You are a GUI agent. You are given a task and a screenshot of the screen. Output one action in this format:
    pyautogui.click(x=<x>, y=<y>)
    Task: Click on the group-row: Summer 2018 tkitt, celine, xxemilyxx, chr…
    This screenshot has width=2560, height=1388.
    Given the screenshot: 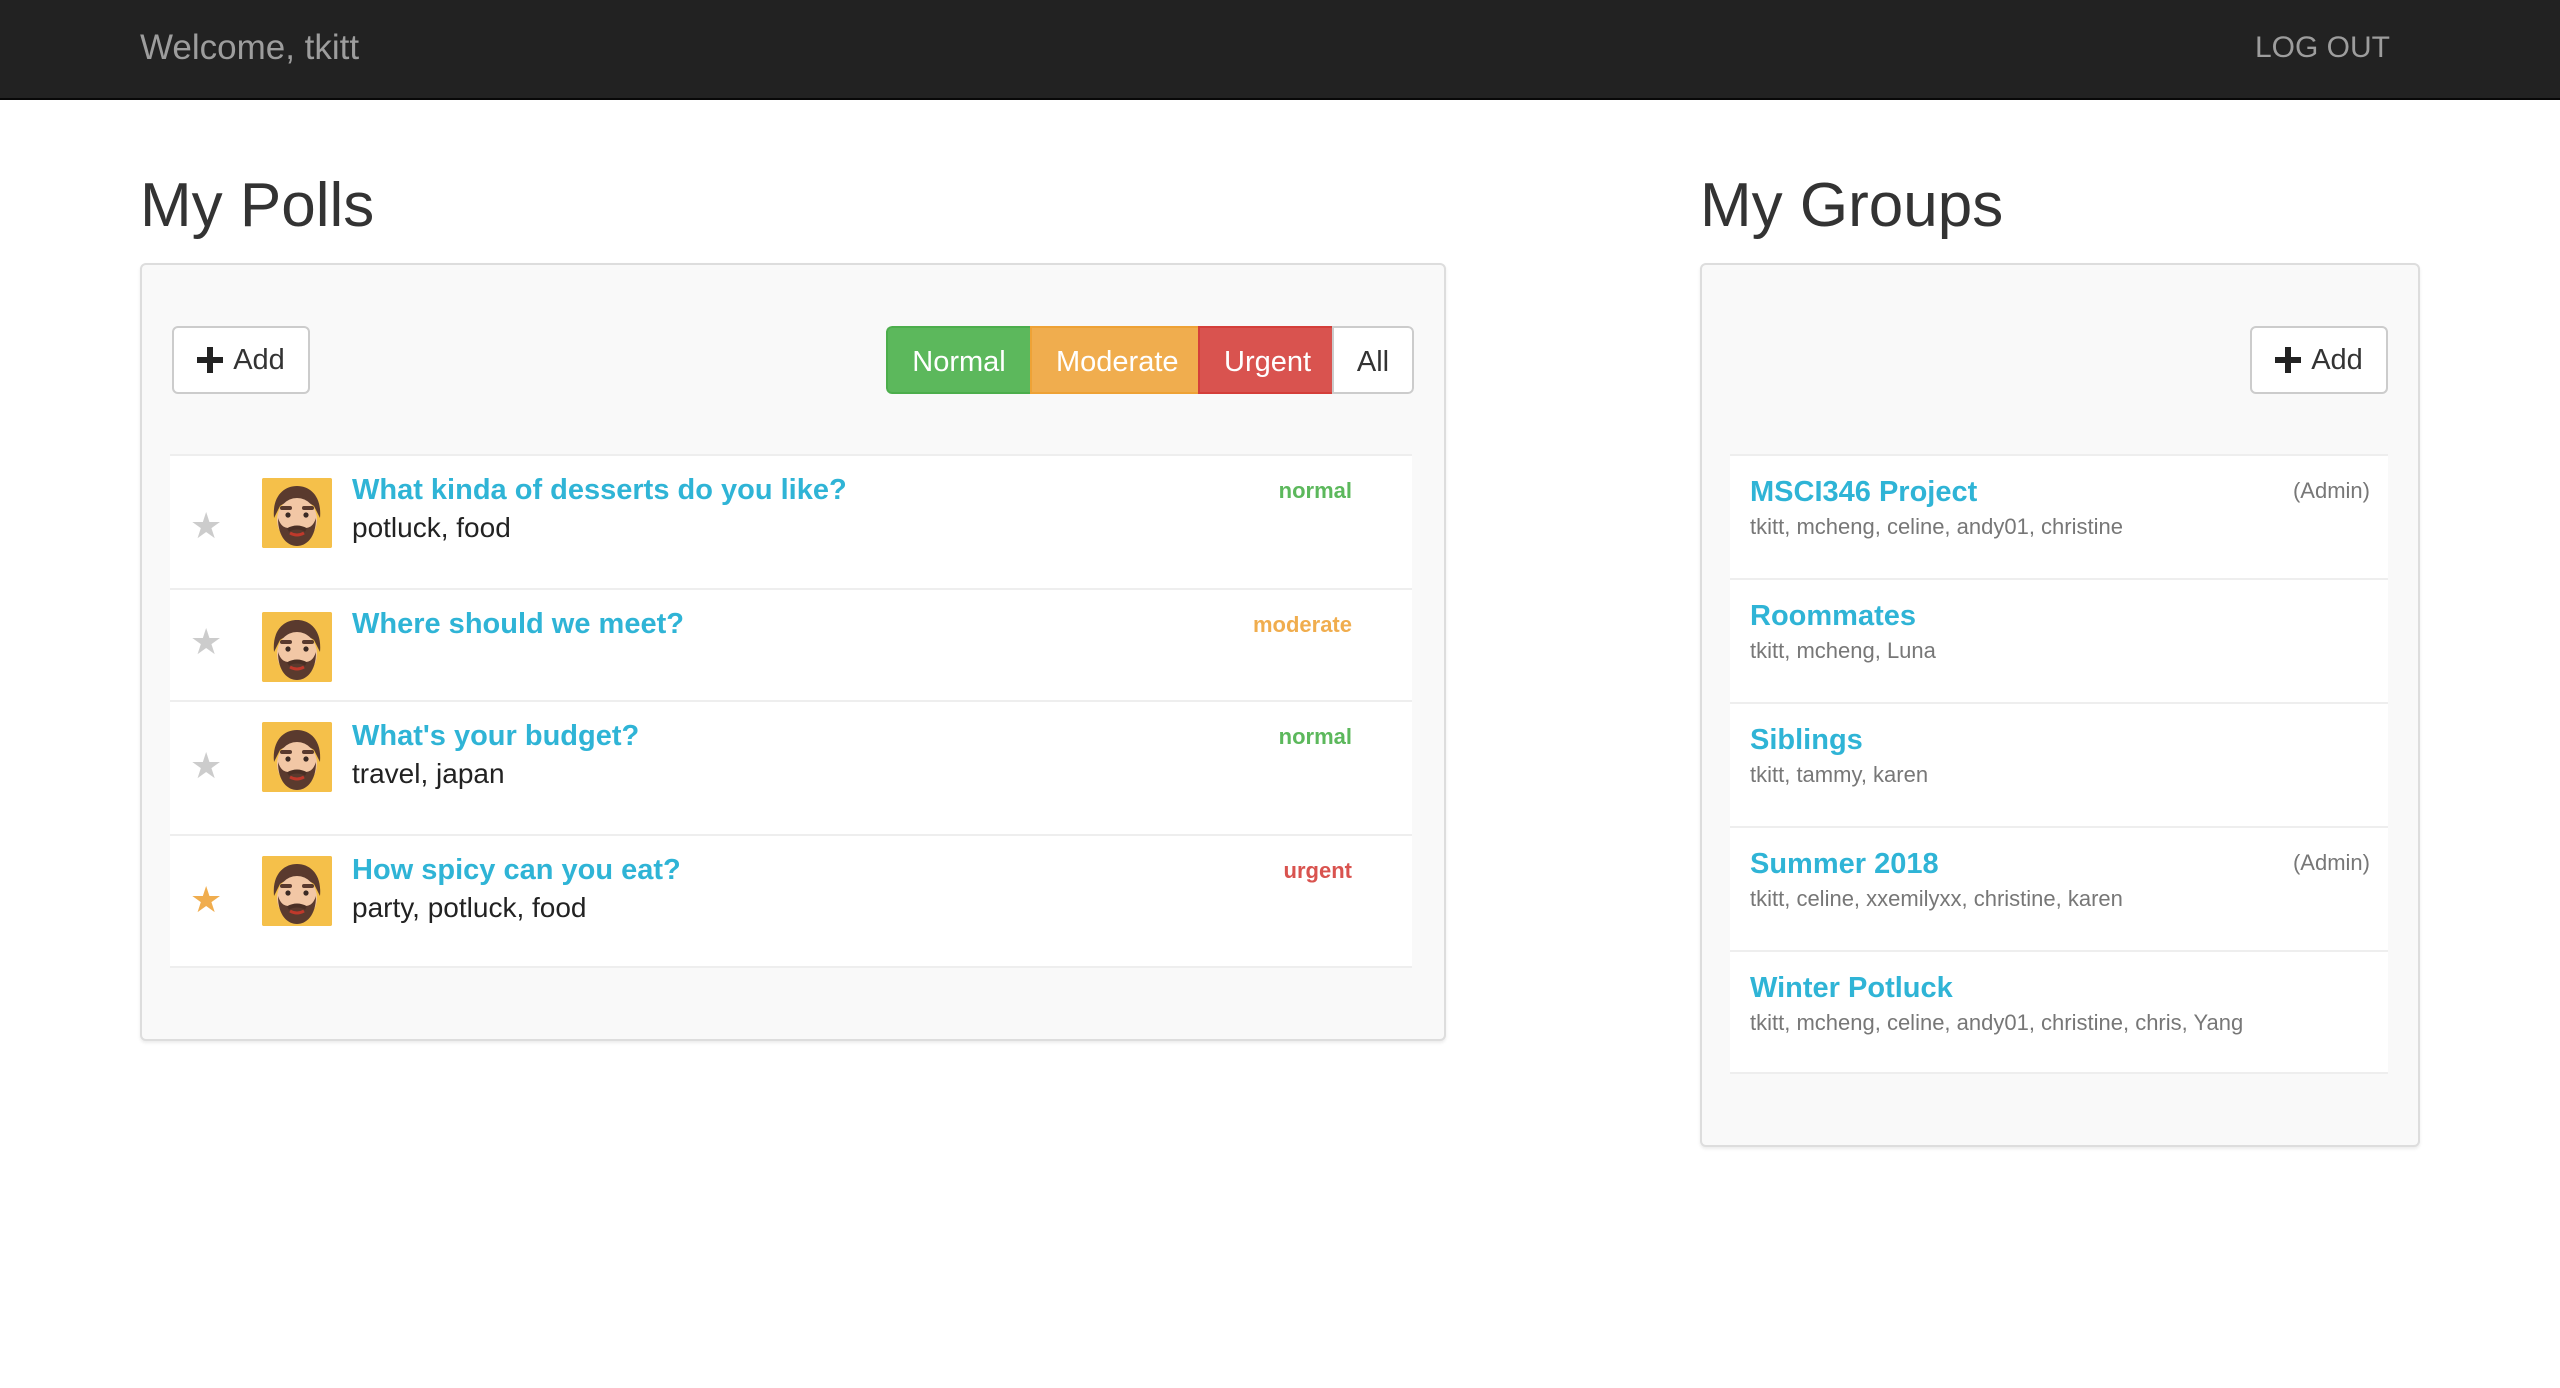 What is the action you would take?
    pyautogui.click(x=2059, y=888)
    